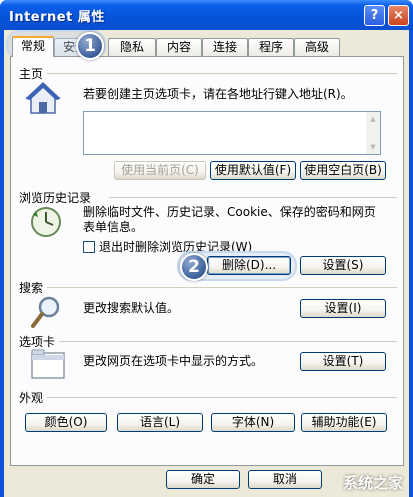  What do you see at coordinates (343, 170) in the screenshot?
I see `use-blank-button: 使用空白页(B)` at bounding box center [343, 170].